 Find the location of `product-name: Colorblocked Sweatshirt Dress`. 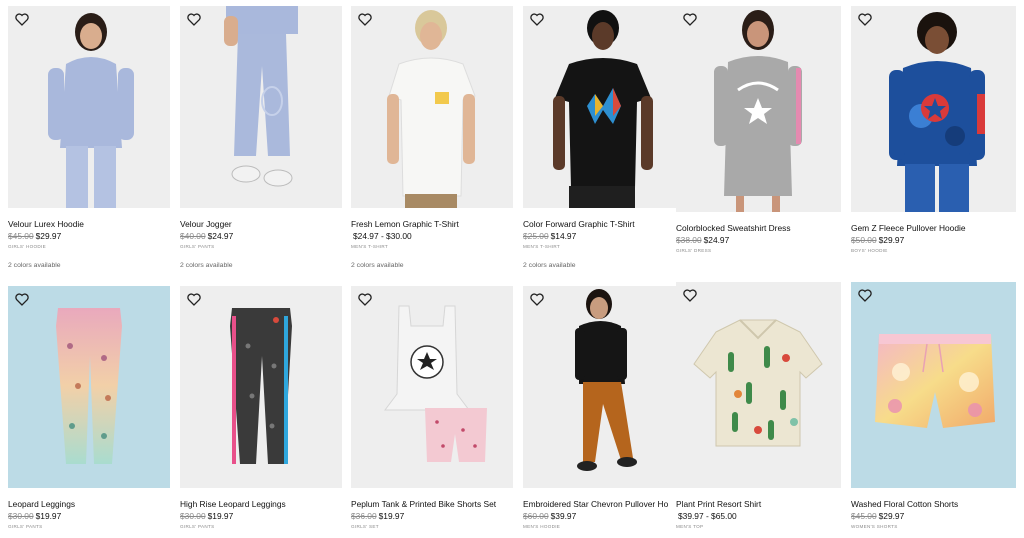

product-name: Colorblocked Sweatshirt Dress is located at coordinates (761, 228).